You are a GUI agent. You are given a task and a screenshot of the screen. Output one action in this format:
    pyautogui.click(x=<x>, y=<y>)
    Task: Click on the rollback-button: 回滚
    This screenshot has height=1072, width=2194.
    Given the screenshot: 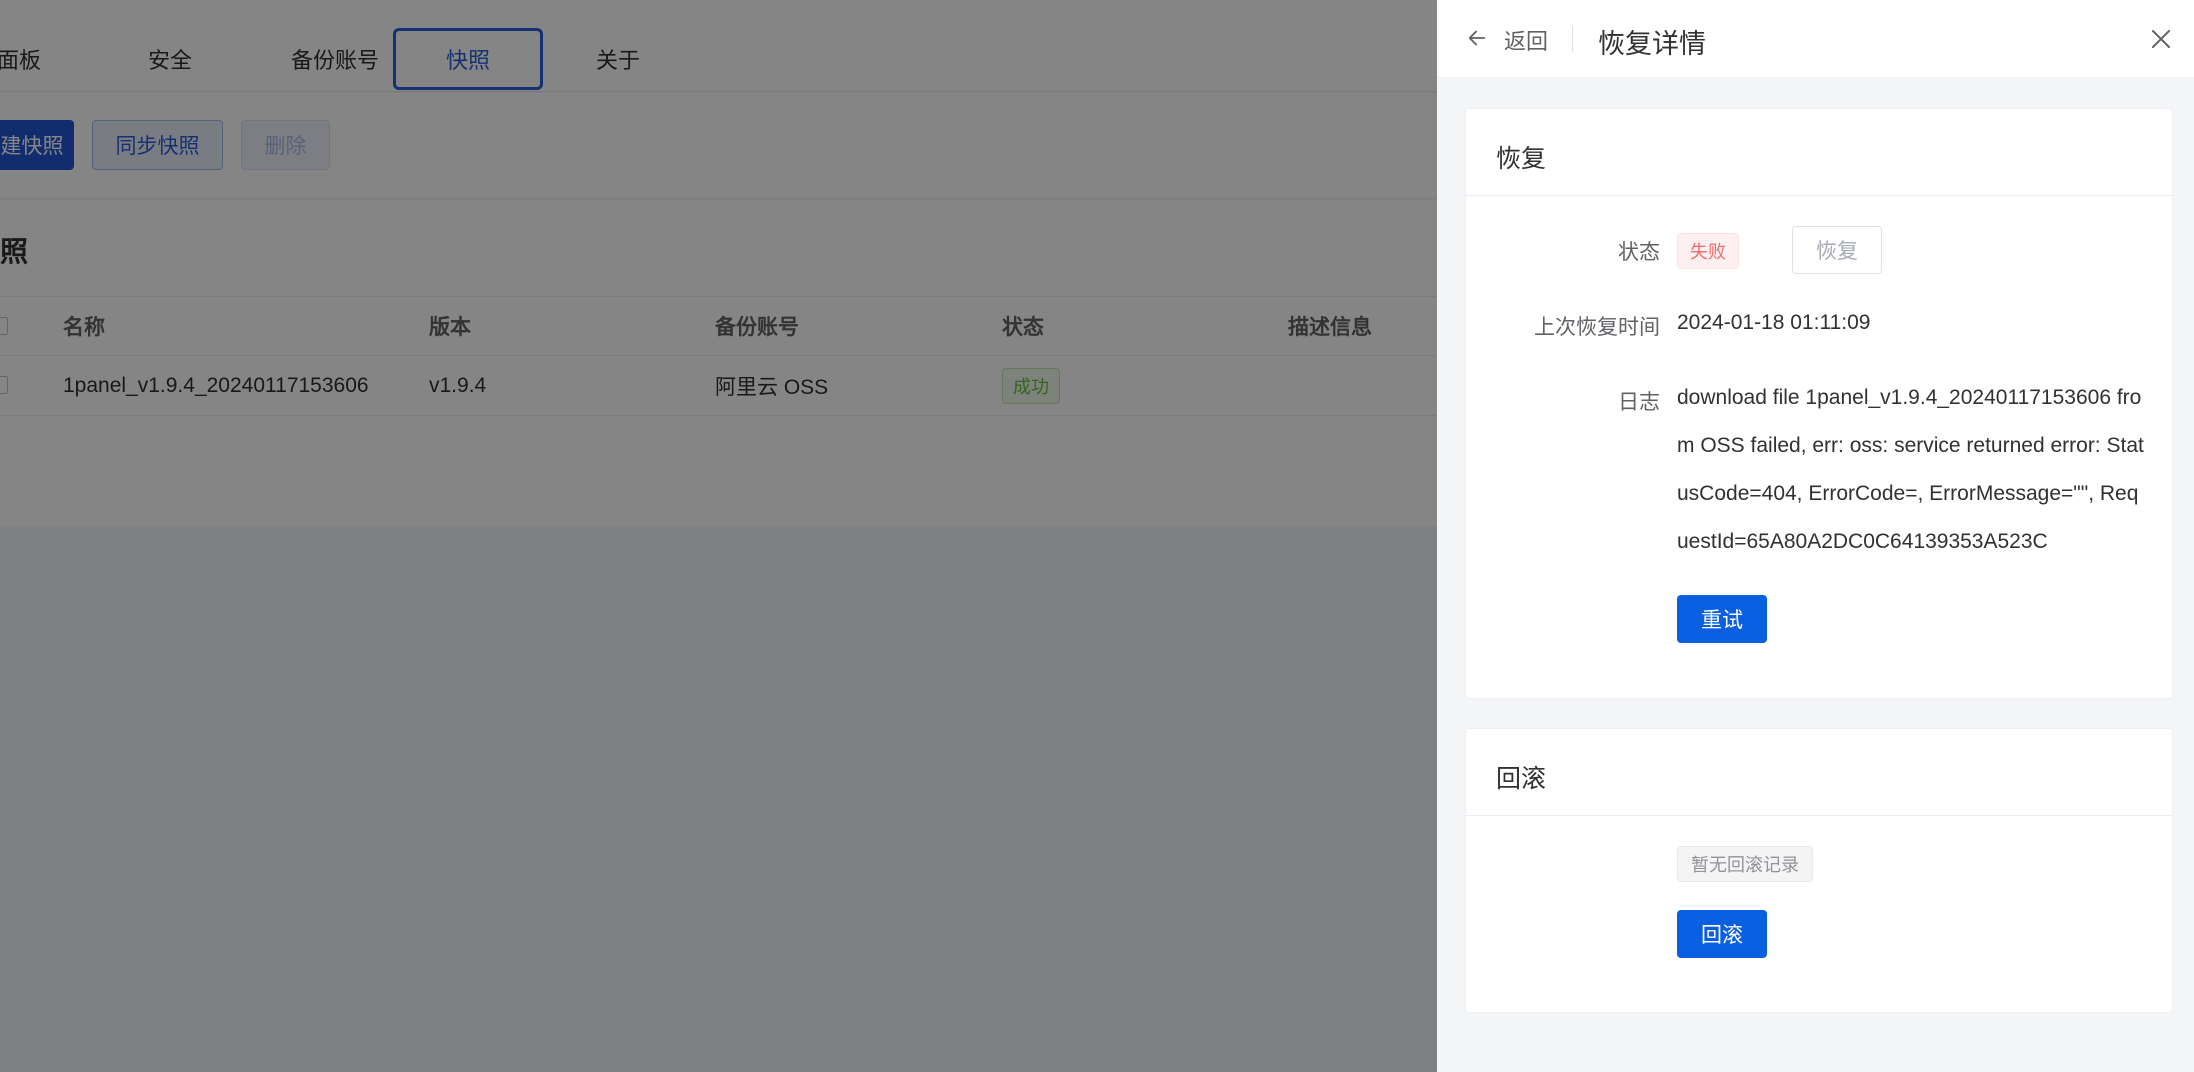 What is the action you would take?
    pyautogui.click(x=1722, y=934)
    